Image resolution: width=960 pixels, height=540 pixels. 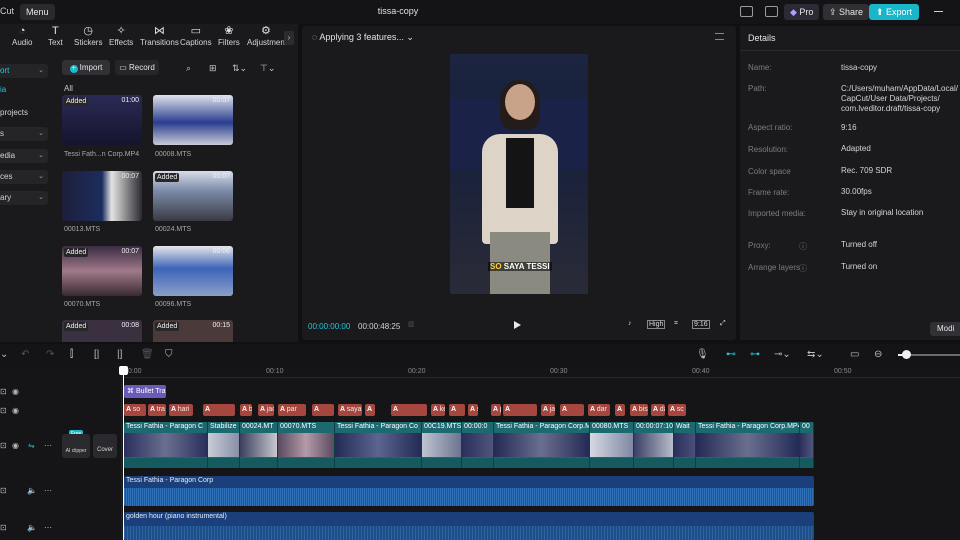 What do you see at coordinates (102, 120) in the screenshot?
I see `media-thumb-0: Added 01:00` at bounding box center [102, 120].